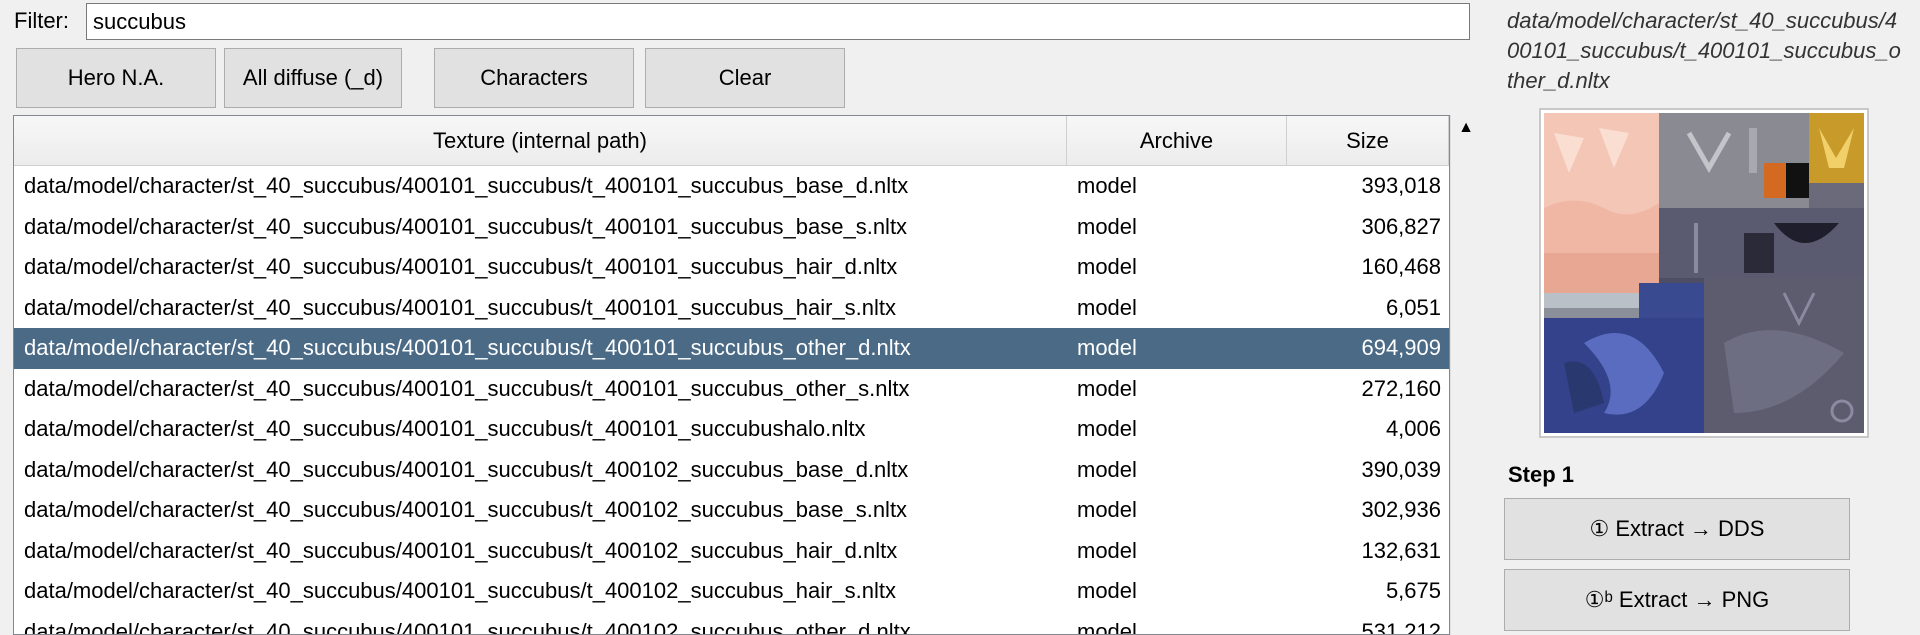 Image resolution: width=1920 pixels, height=635 pixels. Describe the element at coordinates (778, 21) in the screenshot. I see `filter-input` at that location.